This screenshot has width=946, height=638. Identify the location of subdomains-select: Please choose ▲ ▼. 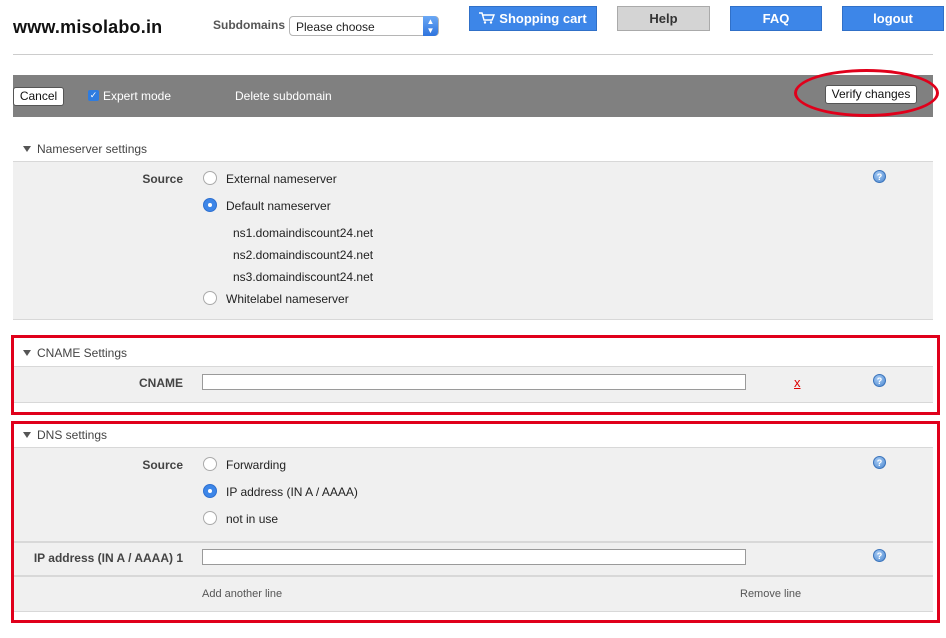
(364, 26).